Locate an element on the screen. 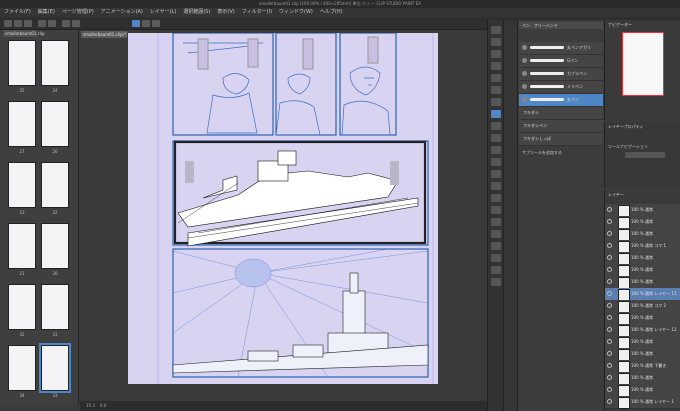 The image size is (680, 411). decoration-tool-icon is located at coordinates (496, 162).